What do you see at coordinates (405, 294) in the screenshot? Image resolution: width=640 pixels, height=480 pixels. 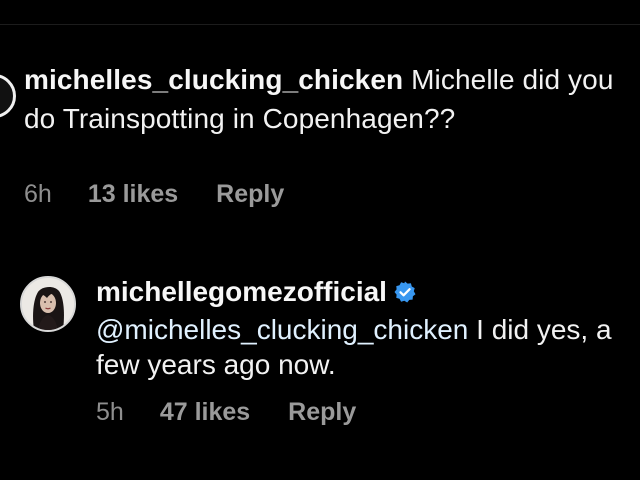 I see `verified-badge-icon` at bounding box center [405, 294].